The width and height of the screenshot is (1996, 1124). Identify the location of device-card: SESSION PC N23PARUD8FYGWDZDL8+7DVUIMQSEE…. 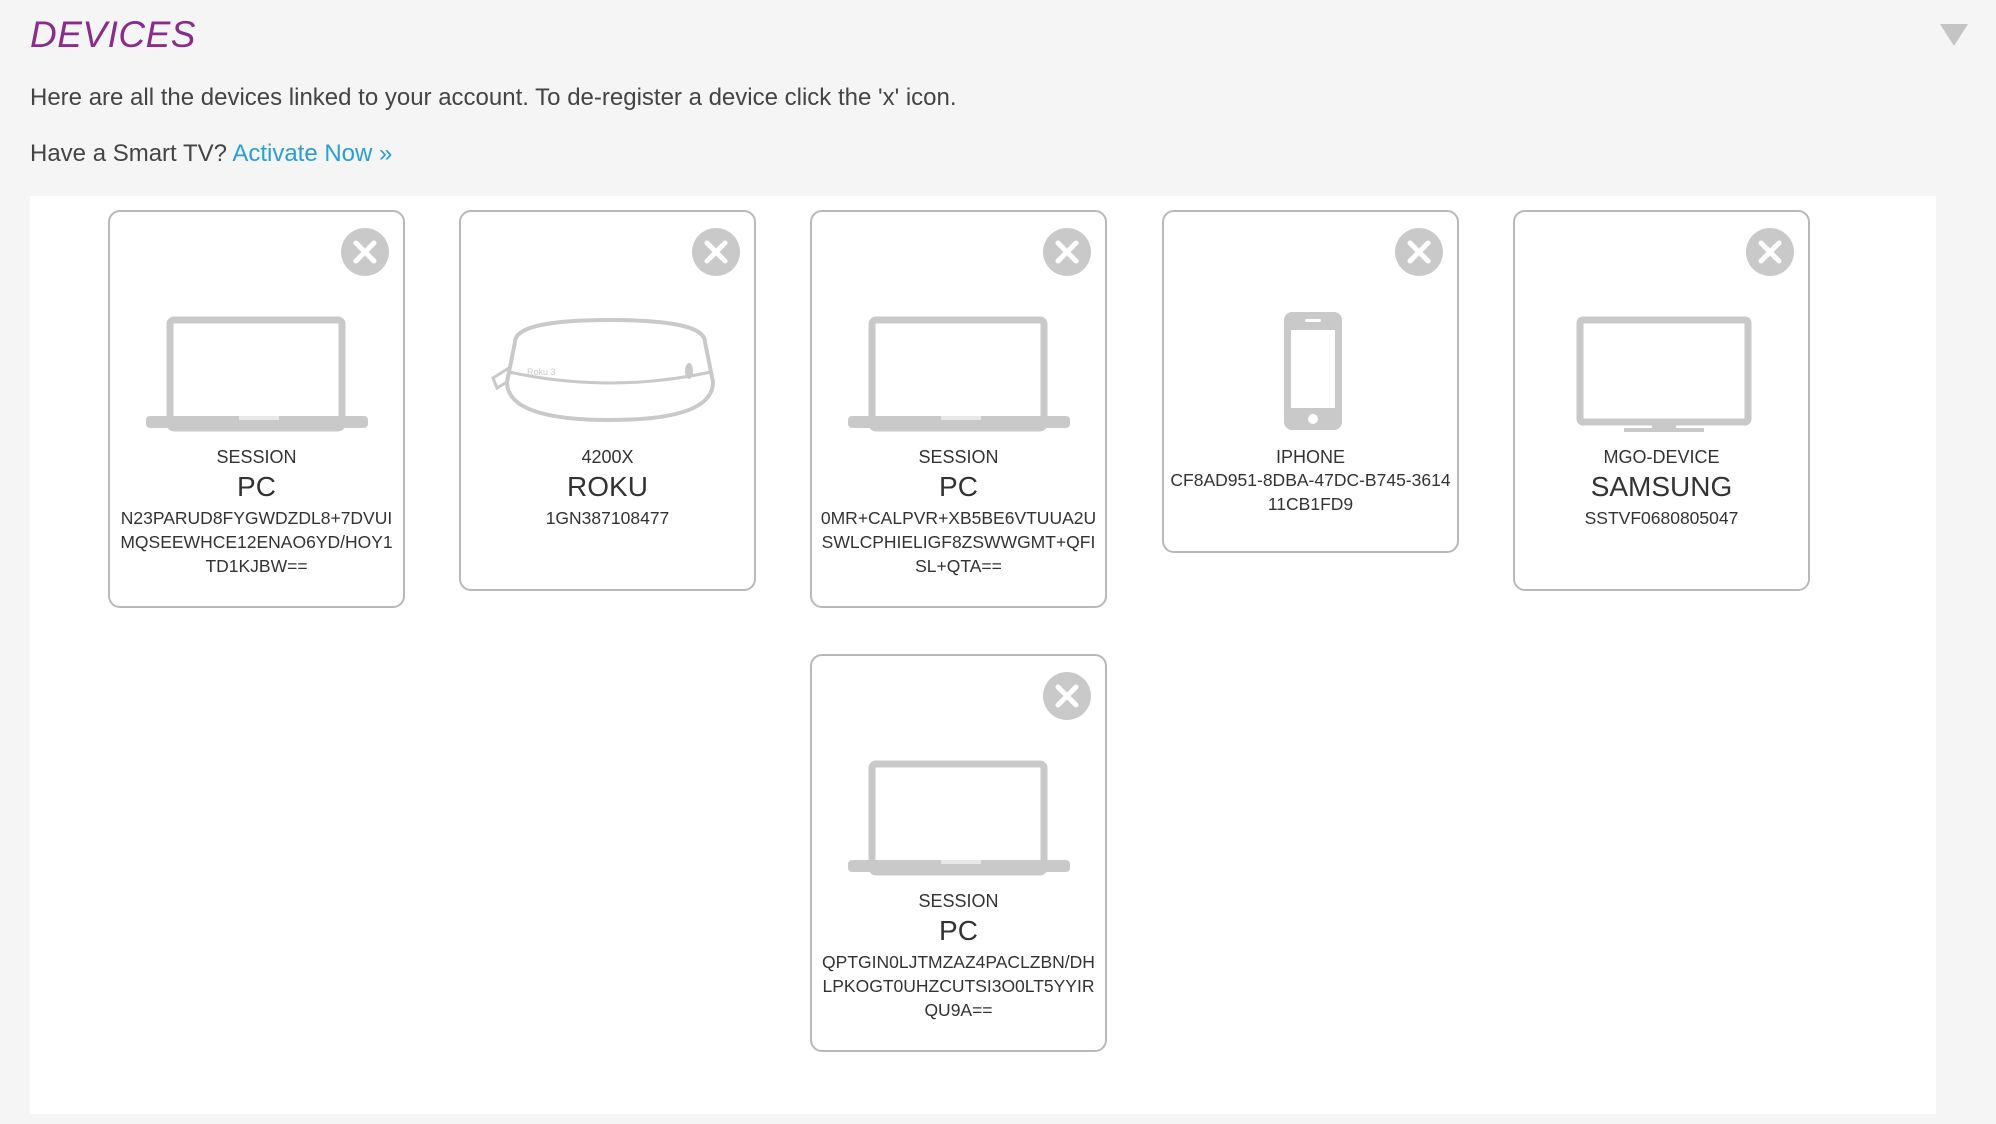
(256, 409).